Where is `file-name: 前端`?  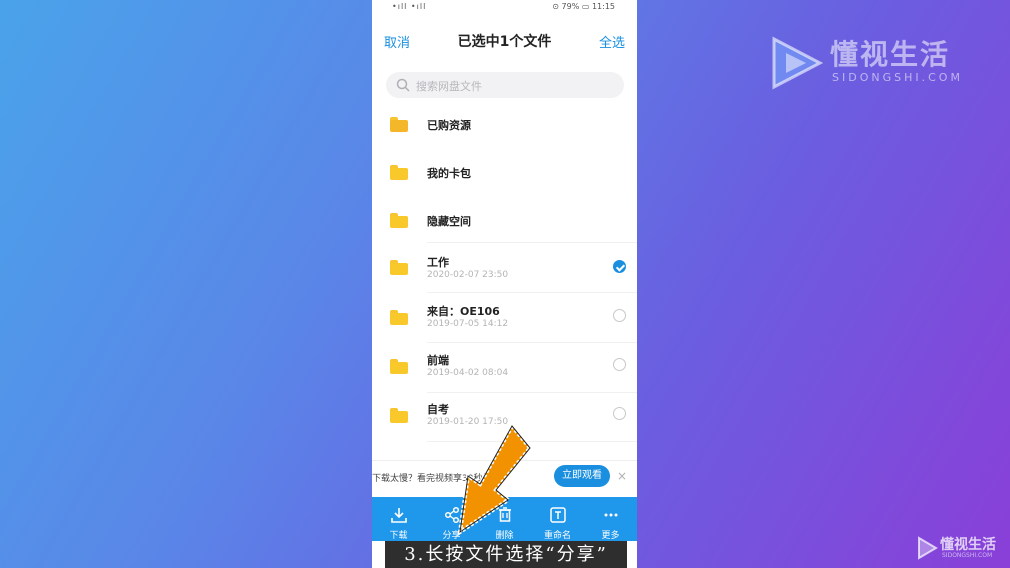 file-name: 前端 is located at coordinates (438, 360).